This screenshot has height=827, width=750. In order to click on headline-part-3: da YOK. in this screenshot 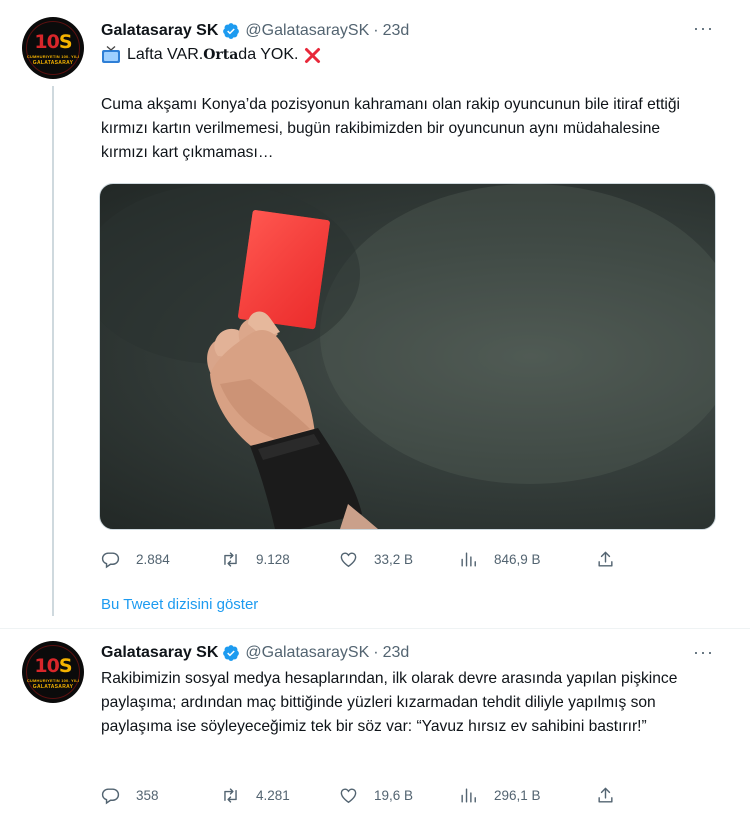, I will do `click(268, 54)`.